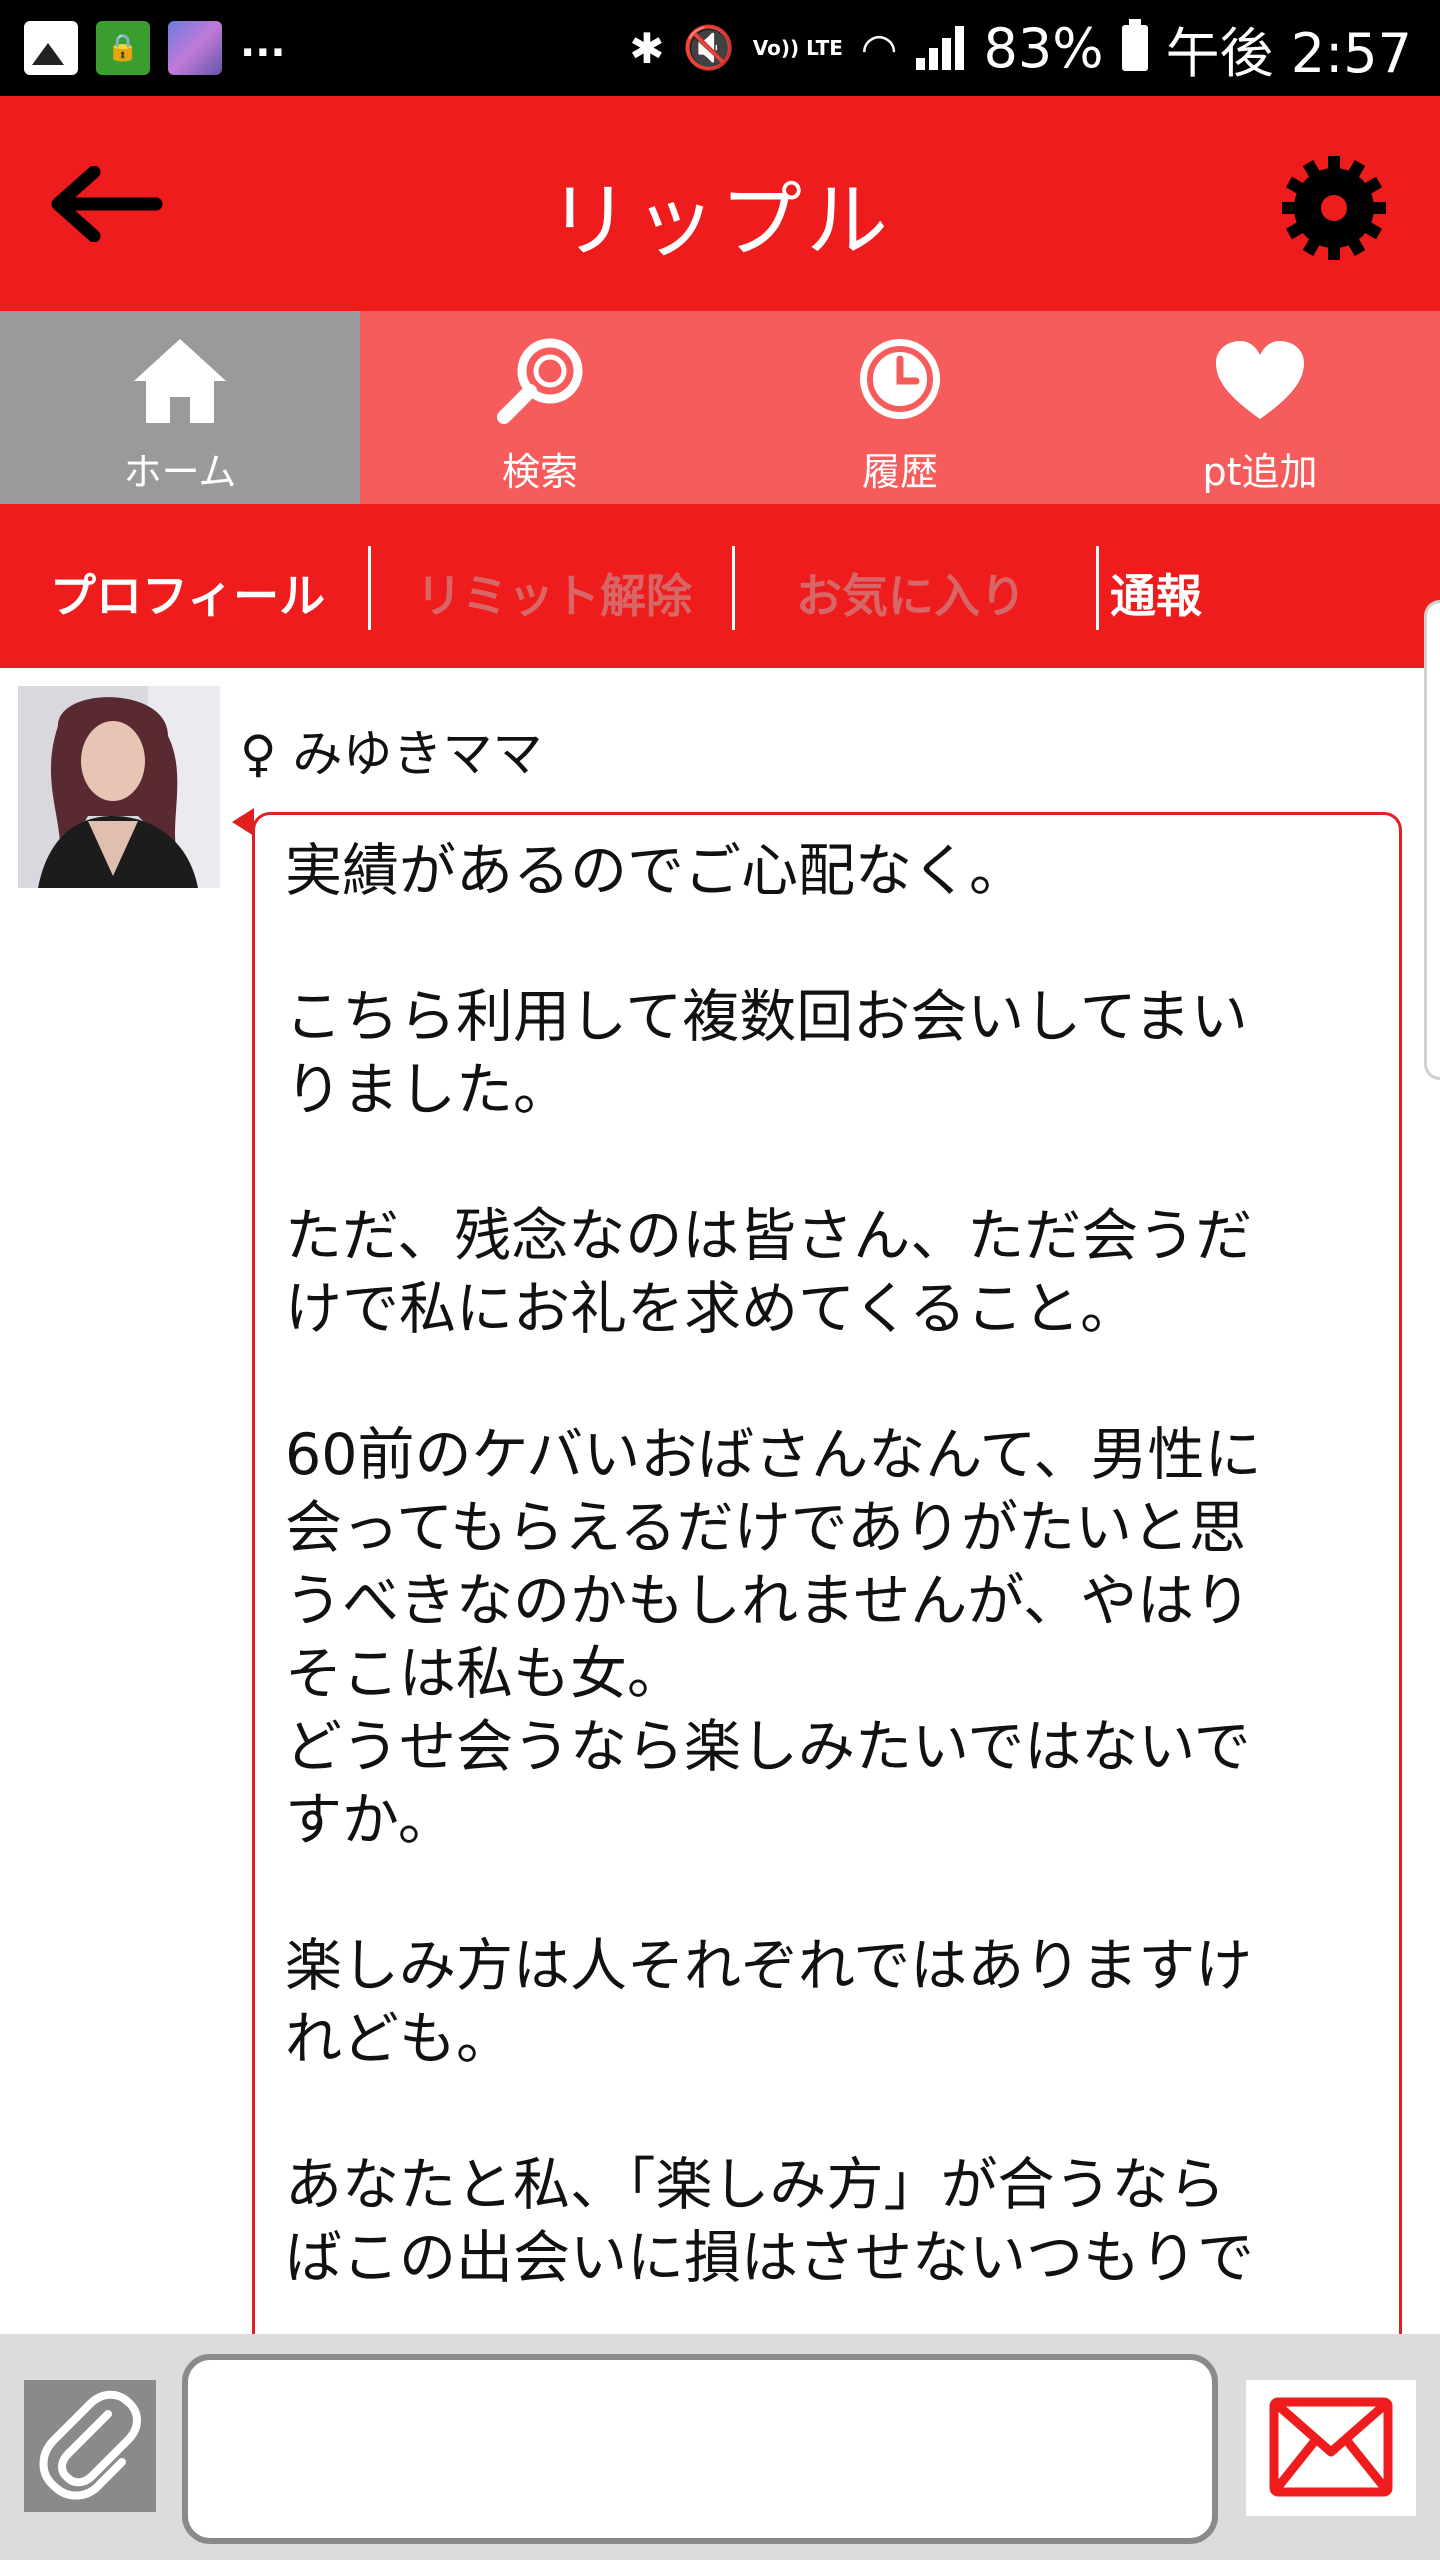  I want to click on scroll-indicator, so click(1432, 840).